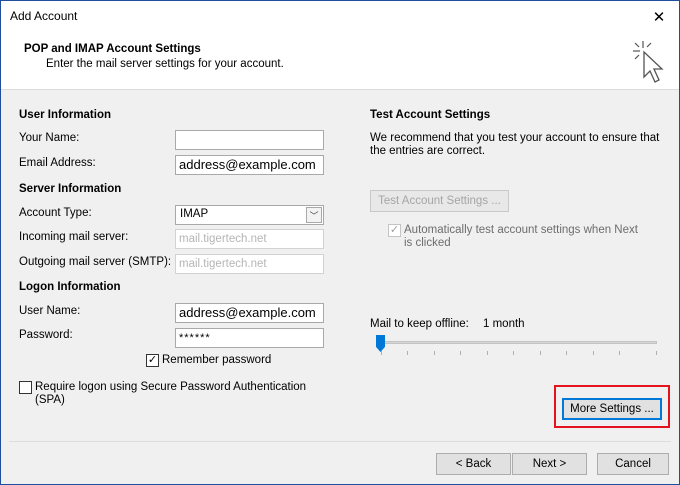 The image size is (680, 485). What do you see at coordinates (249, 140) in the screenshot?
I see `your-name-field` at bounding box center [249, 140].